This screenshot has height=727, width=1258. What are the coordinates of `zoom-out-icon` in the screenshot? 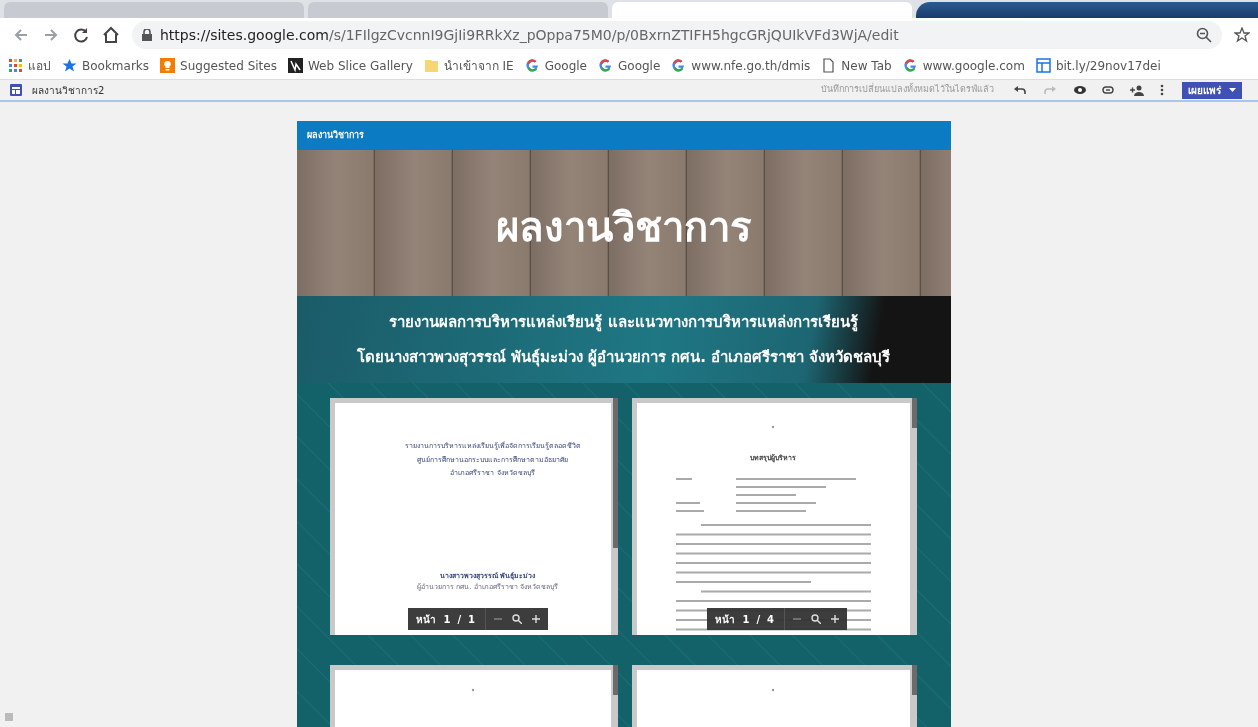 It's located at (1204, 35).